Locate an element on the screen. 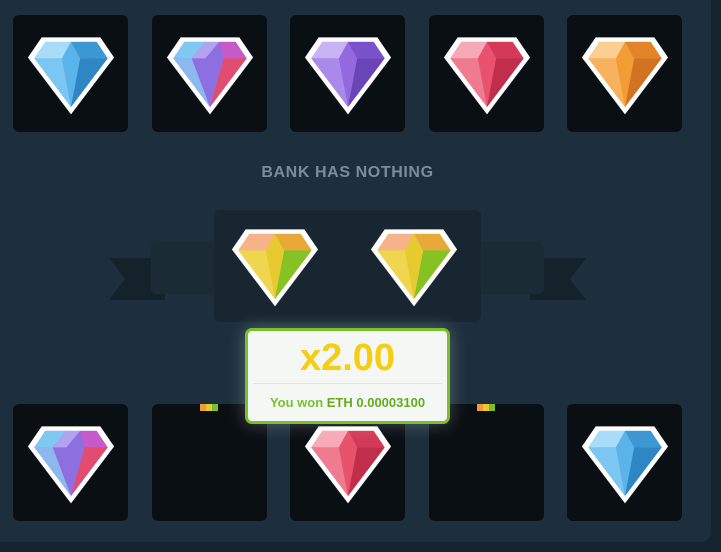 This screenshot has width=721, height=552. win-divider is located at coordinates (347, 383).